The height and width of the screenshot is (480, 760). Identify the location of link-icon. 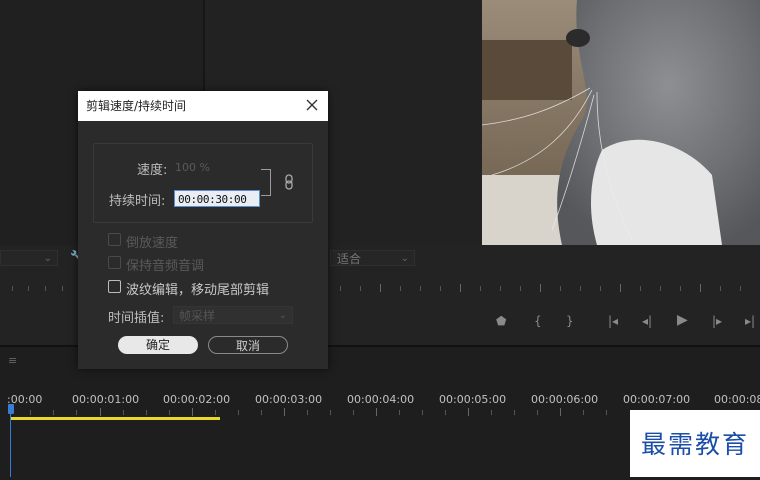
(289, 184).